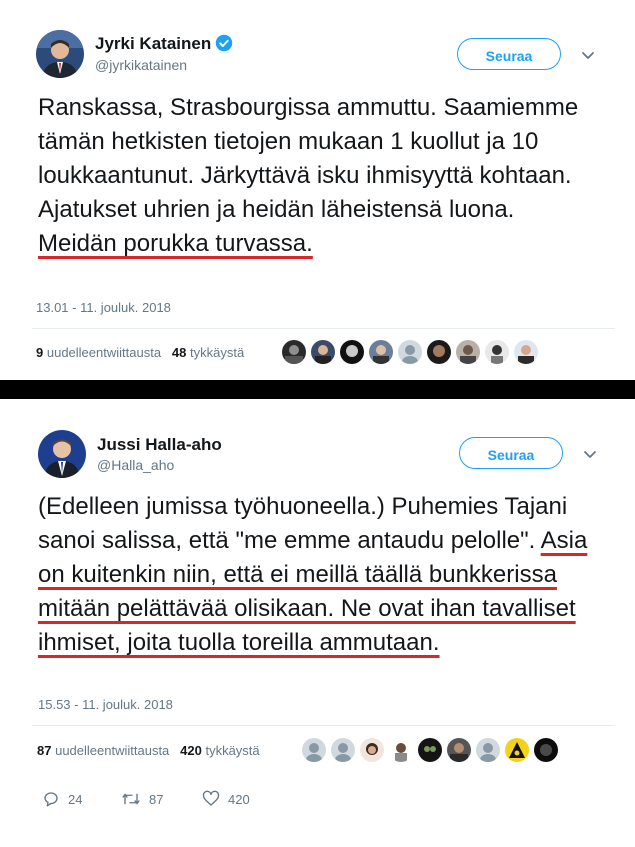  What do you see at coordinates (39, 352) in the screenshot?
I see `retweets-count: 9` at bounding box center [39, 352].